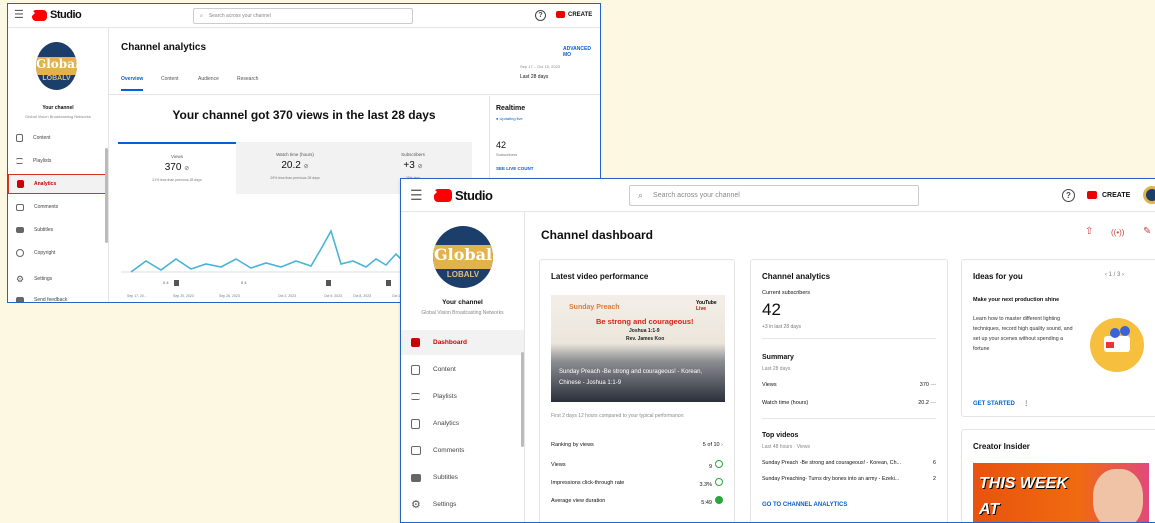  What do you see at coordinates (1149, 195) in the screenshot?
I see `account-avatar` at bounding box center [1149, 195].